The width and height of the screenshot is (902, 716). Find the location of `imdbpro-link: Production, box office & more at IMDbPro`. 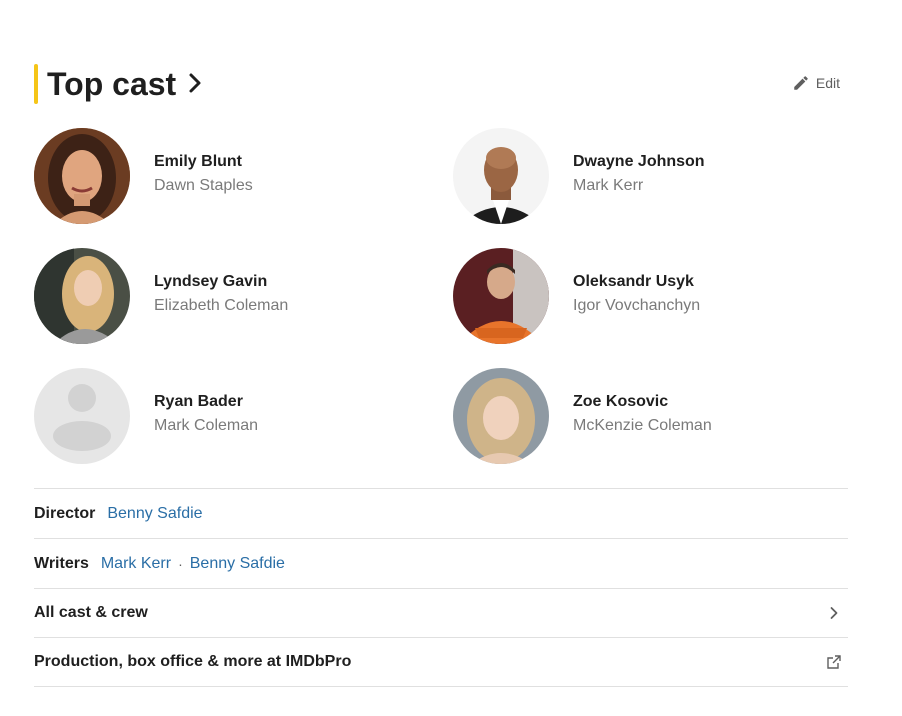

imdbpro-link: Production, box office & more at IMDbPro is located at coordinates (441, 662).